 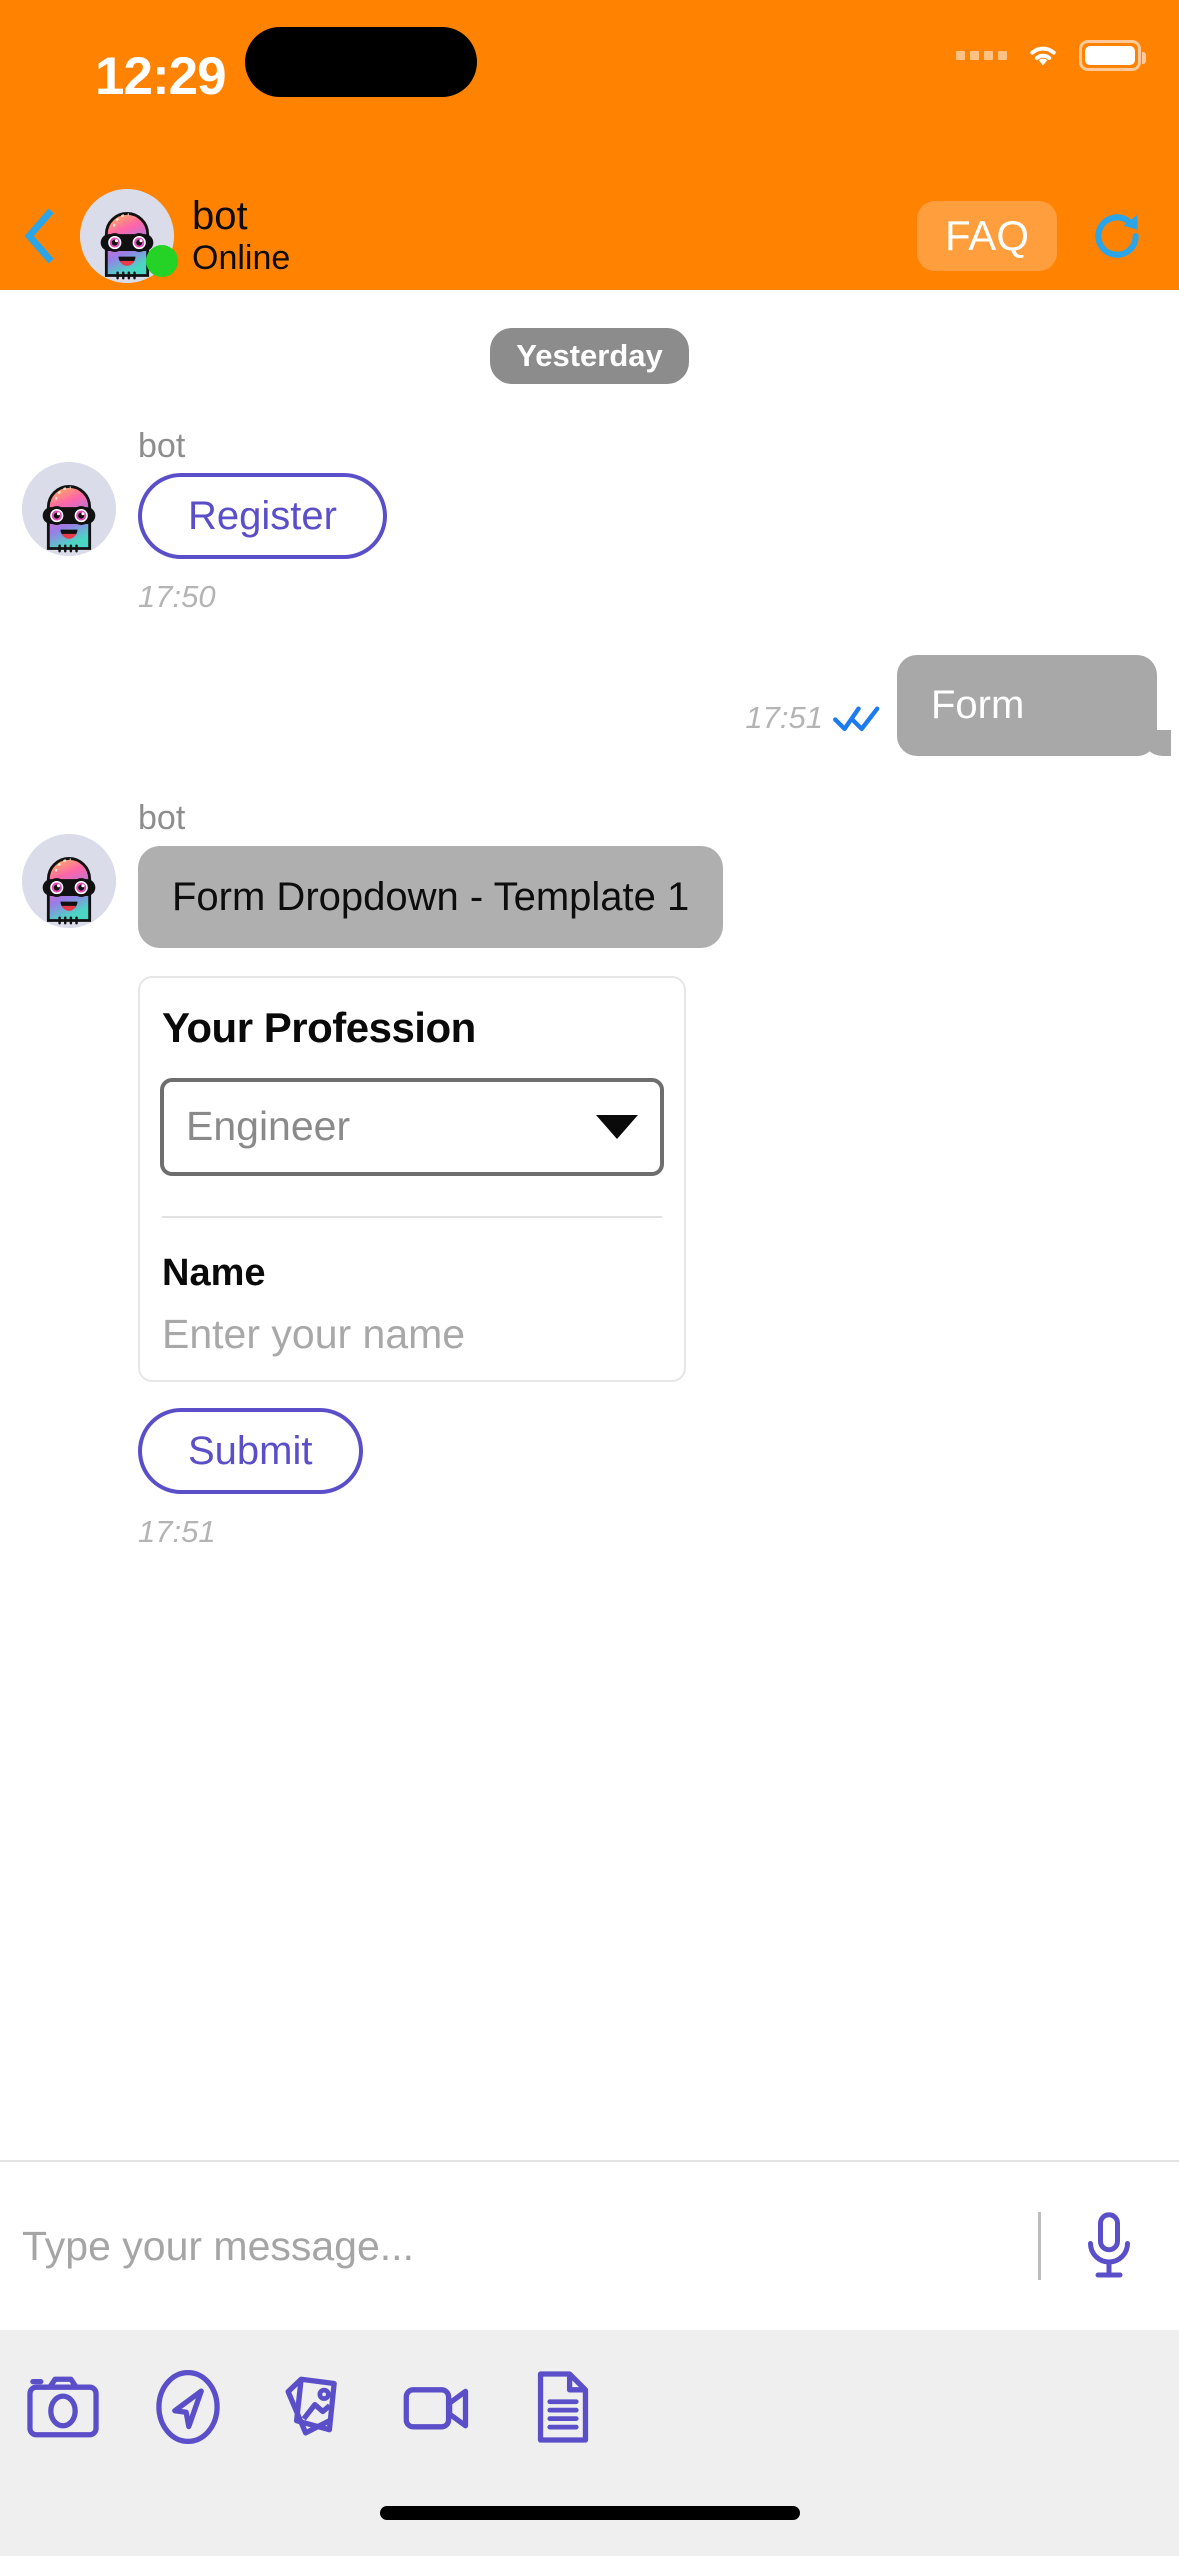 I want to click on name-input: Enter your name, so click(x=412, y=1334).